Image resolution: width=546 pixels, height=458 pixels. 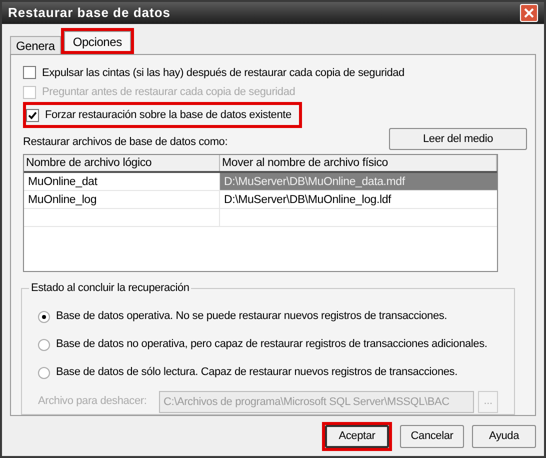 I want to click on close-button, so click(x=529, y=13).